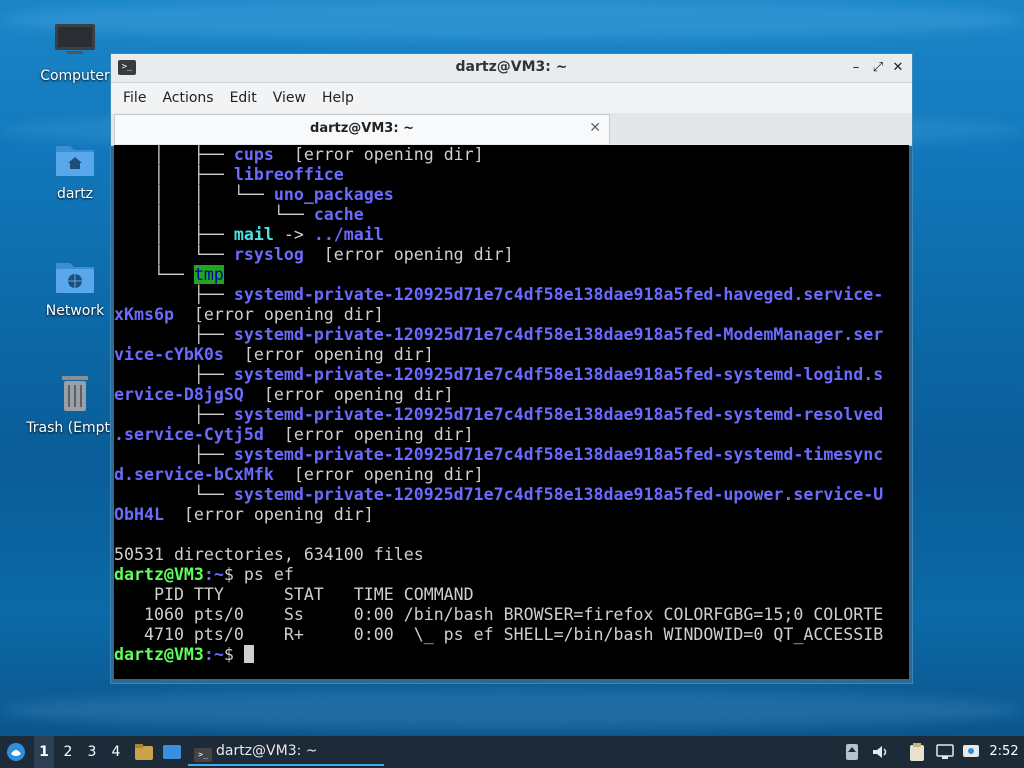  Describe the element at coordinates (898, 68) in the screenshot. I see `close-button: ✕` at that location.